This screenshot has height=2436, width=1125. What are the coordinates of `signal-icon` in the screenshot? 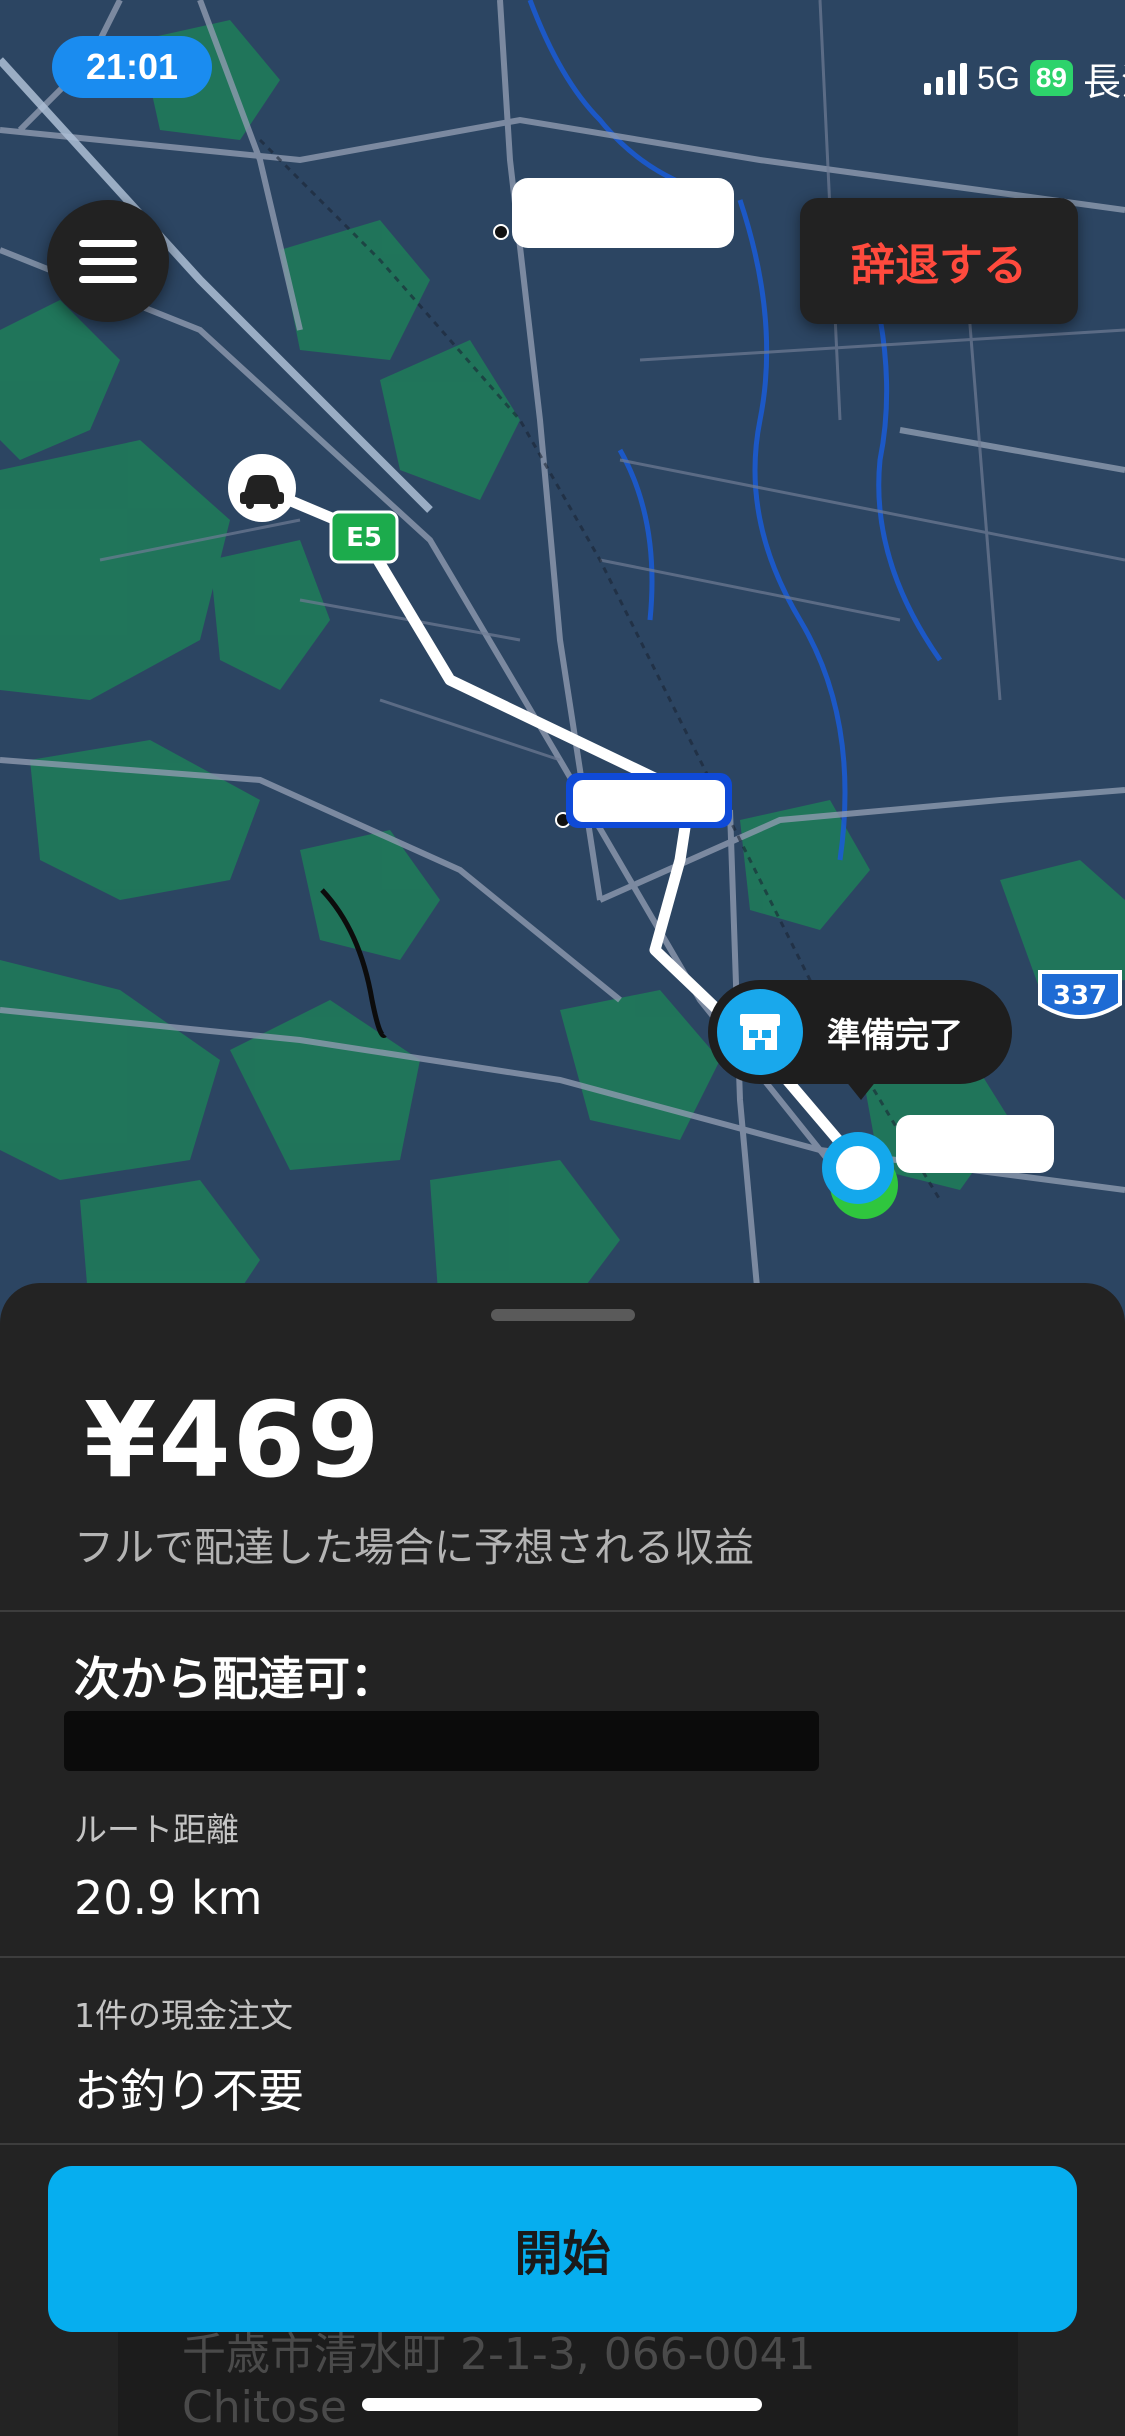 It's located at (946, 78).